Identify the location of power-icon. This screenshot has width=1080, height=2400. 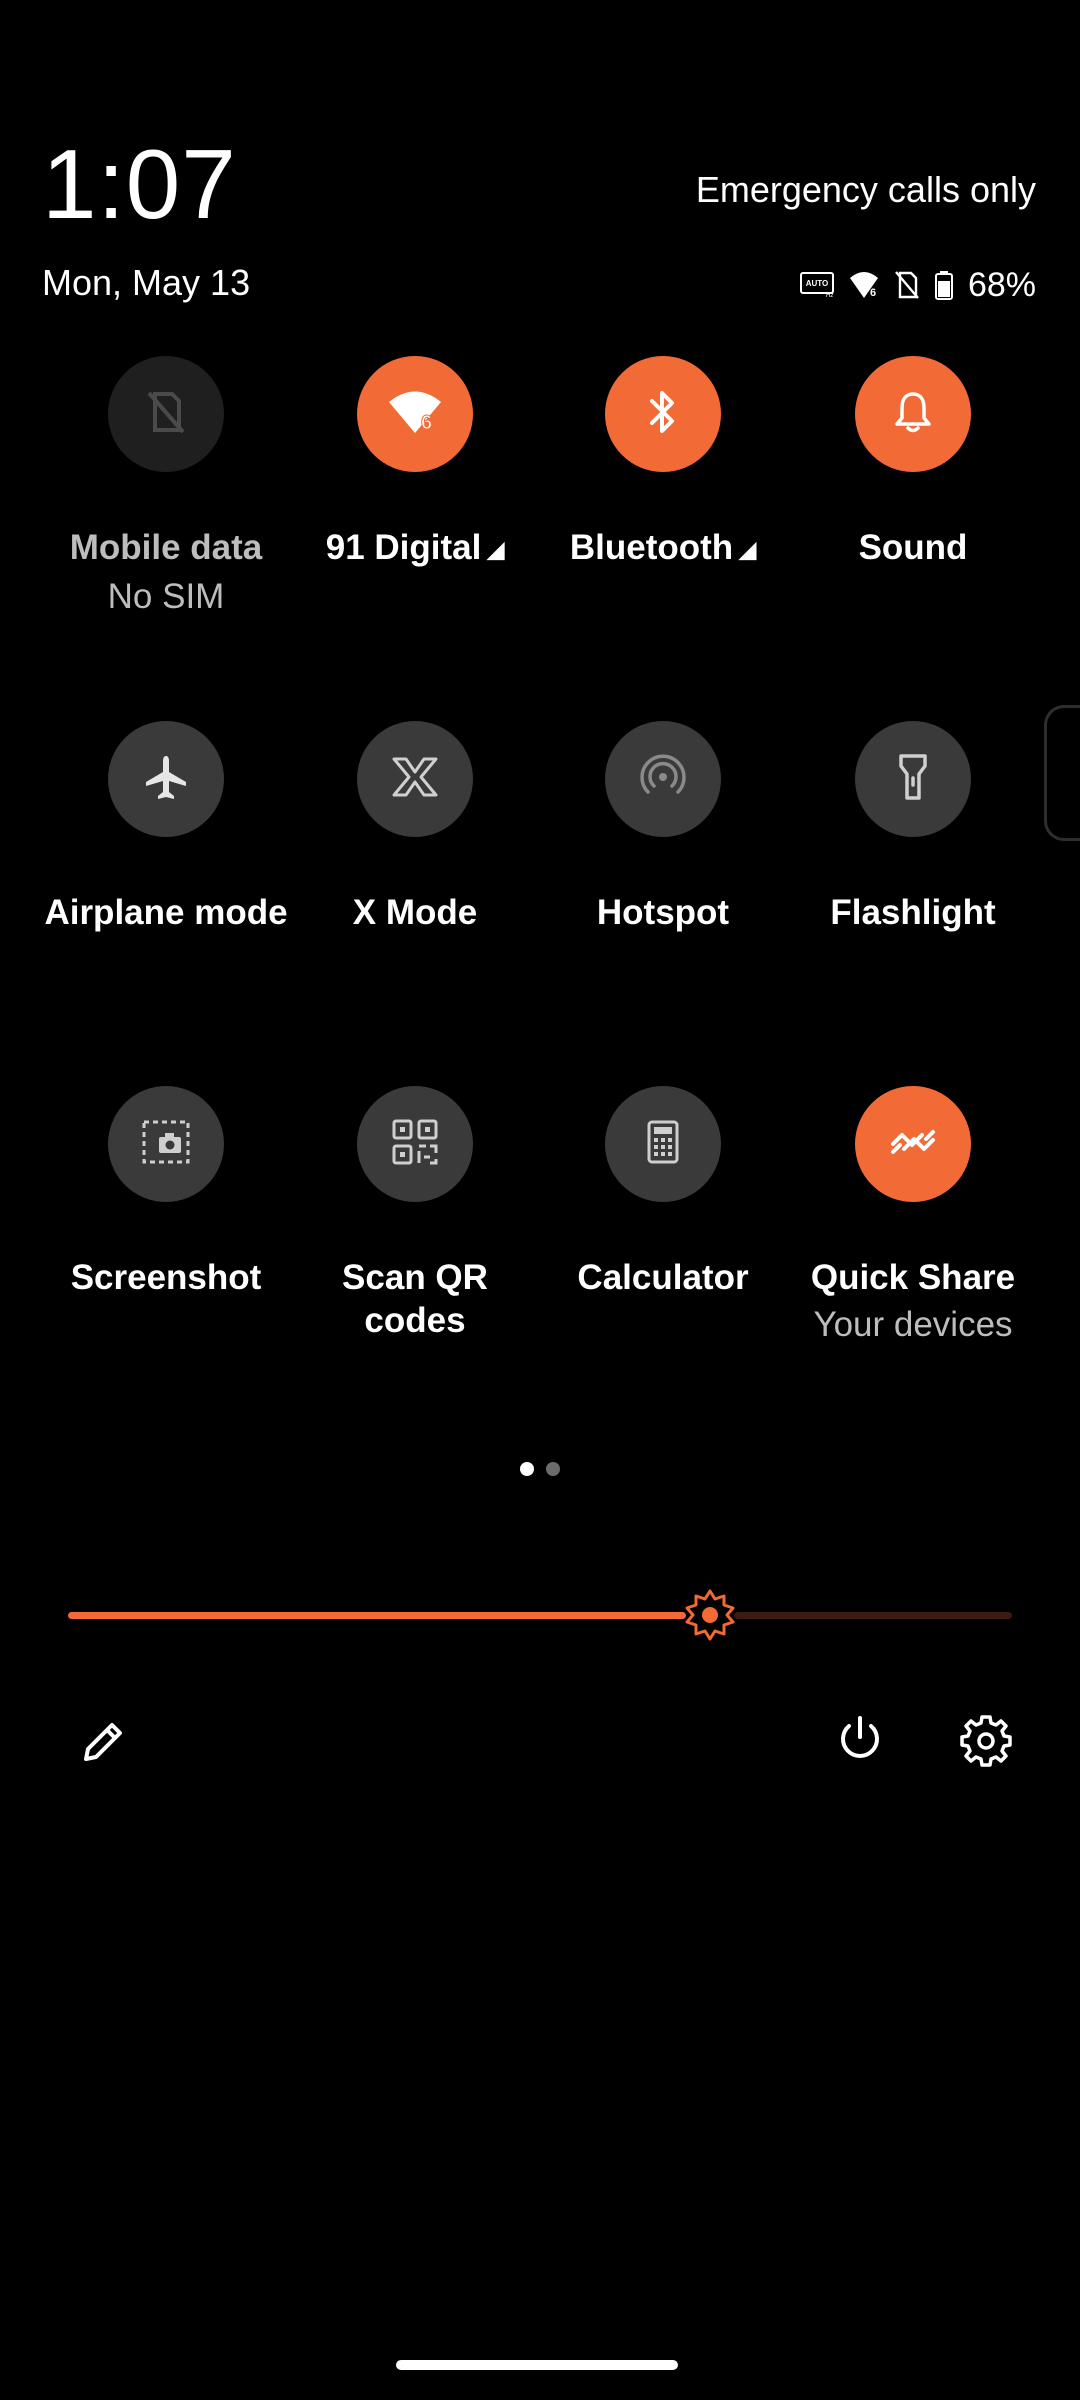
(860, 1742).